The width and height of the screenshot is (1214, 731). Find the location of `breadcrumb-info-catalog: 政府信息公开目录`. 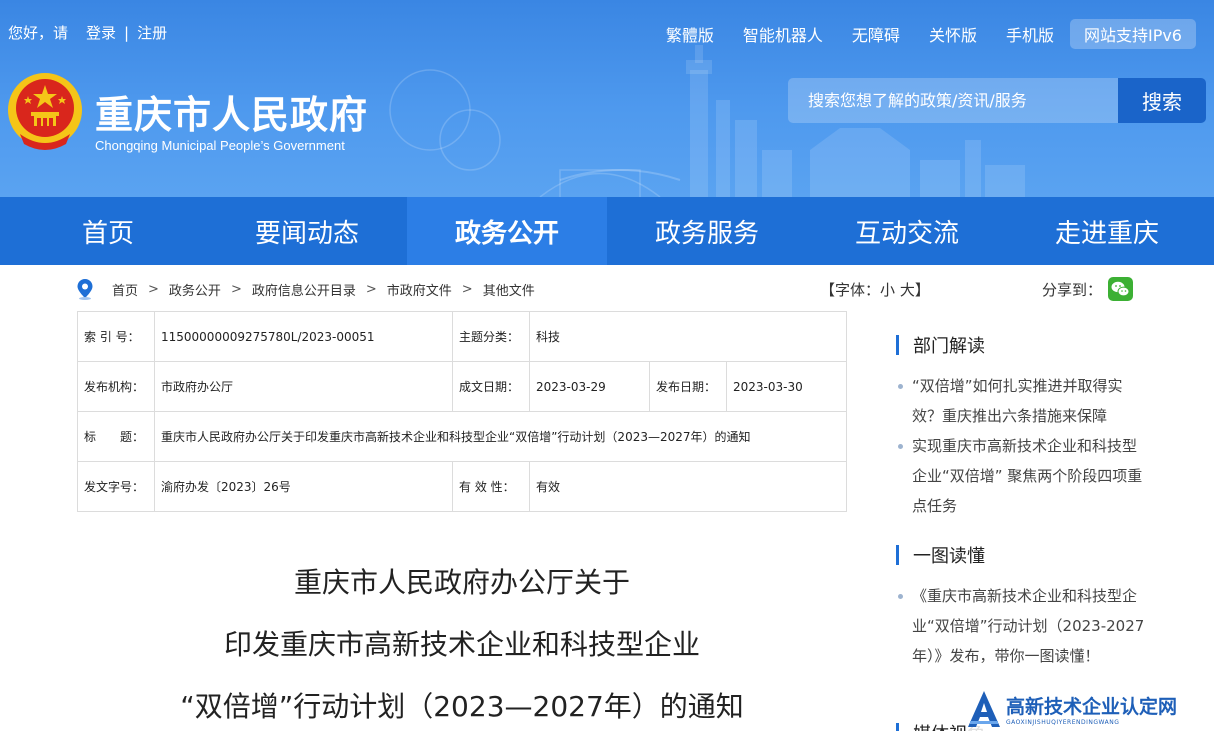

breadcrumb-info-catalog: 政府信息公开目录 is located at coordinates (304, 289).